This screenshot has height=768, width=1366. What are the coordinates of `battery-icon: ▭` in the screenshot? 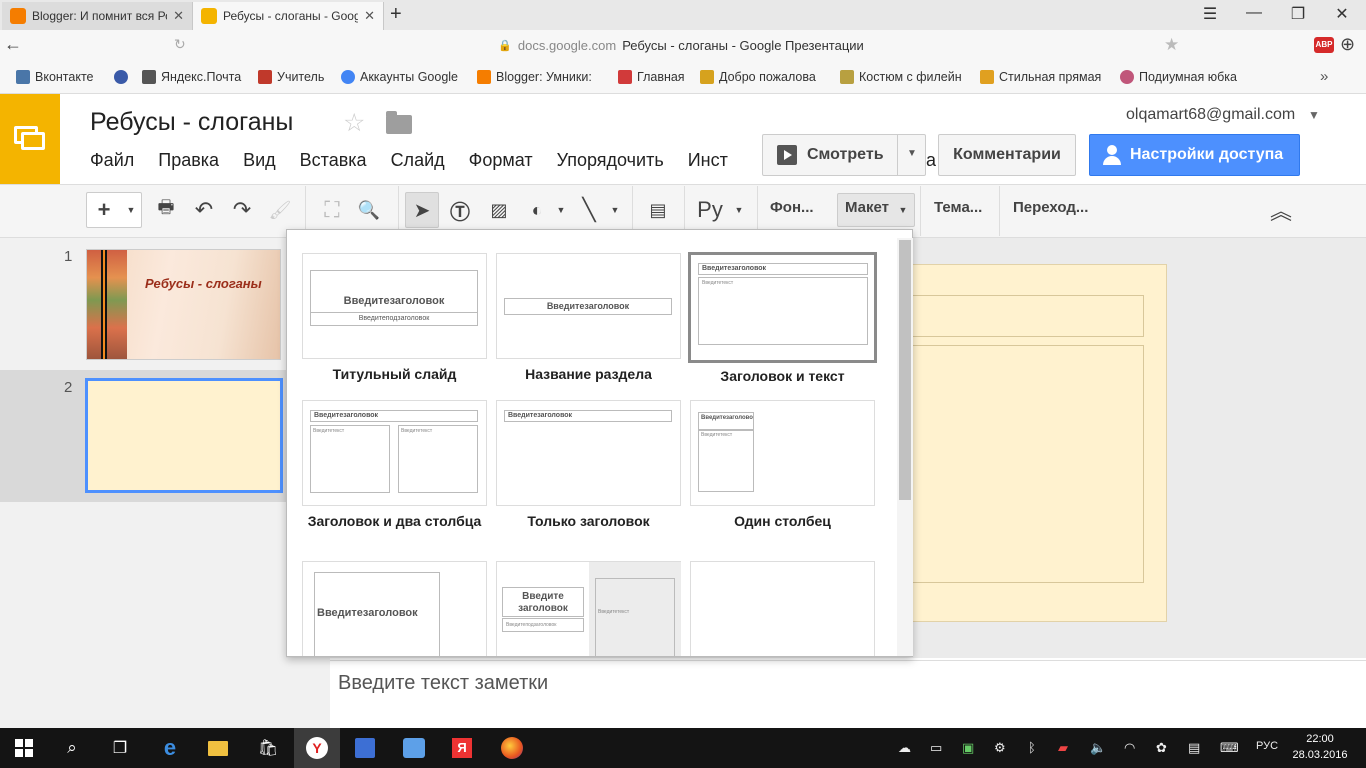 It's located at (936, 748).